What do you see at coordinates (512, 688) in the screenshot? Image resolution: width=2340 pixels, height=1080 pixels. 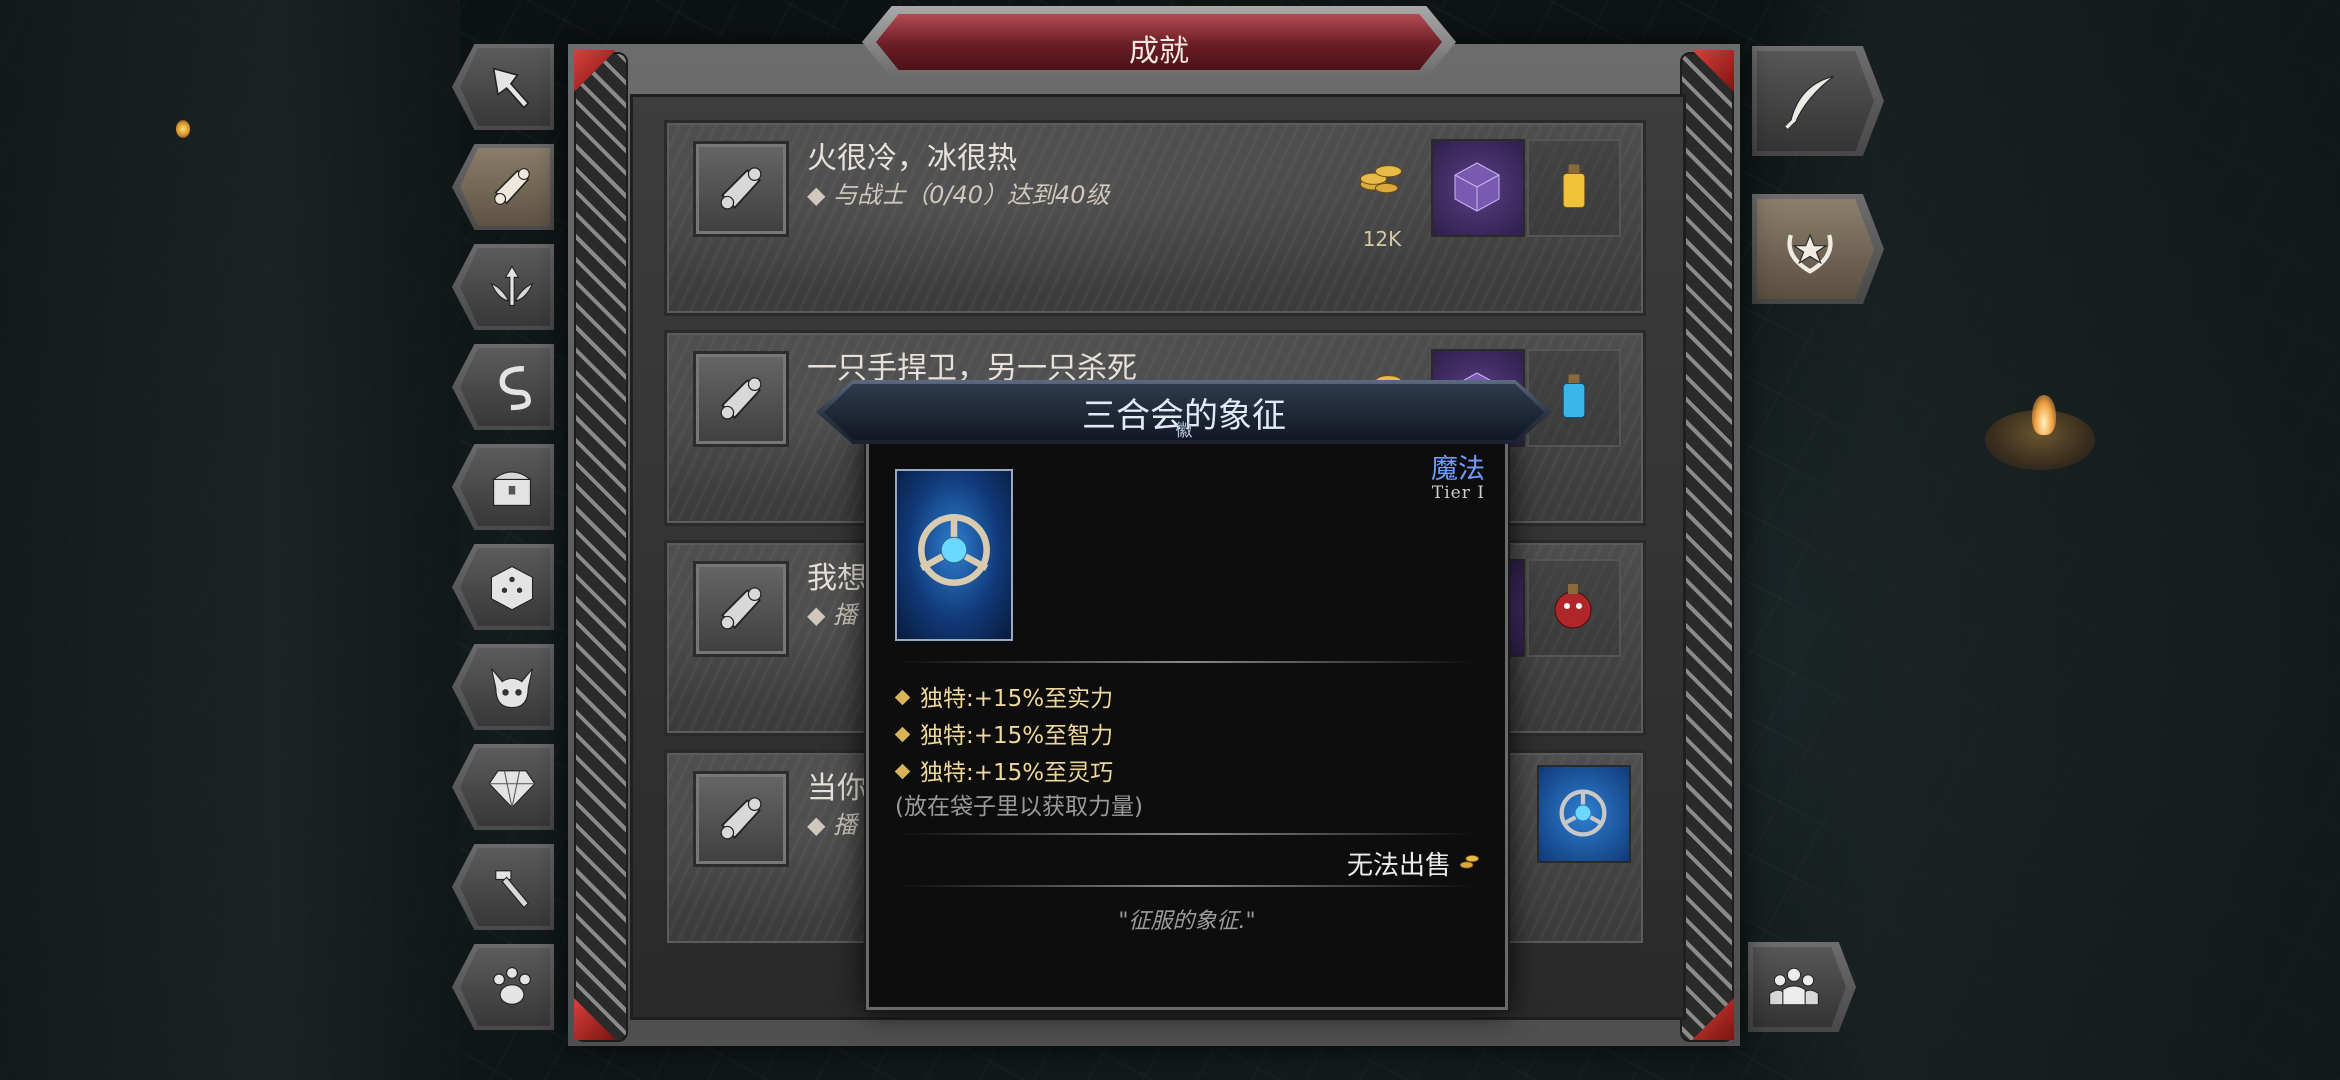 I see `demon-skull-icon` at bounding box center [512, 688].